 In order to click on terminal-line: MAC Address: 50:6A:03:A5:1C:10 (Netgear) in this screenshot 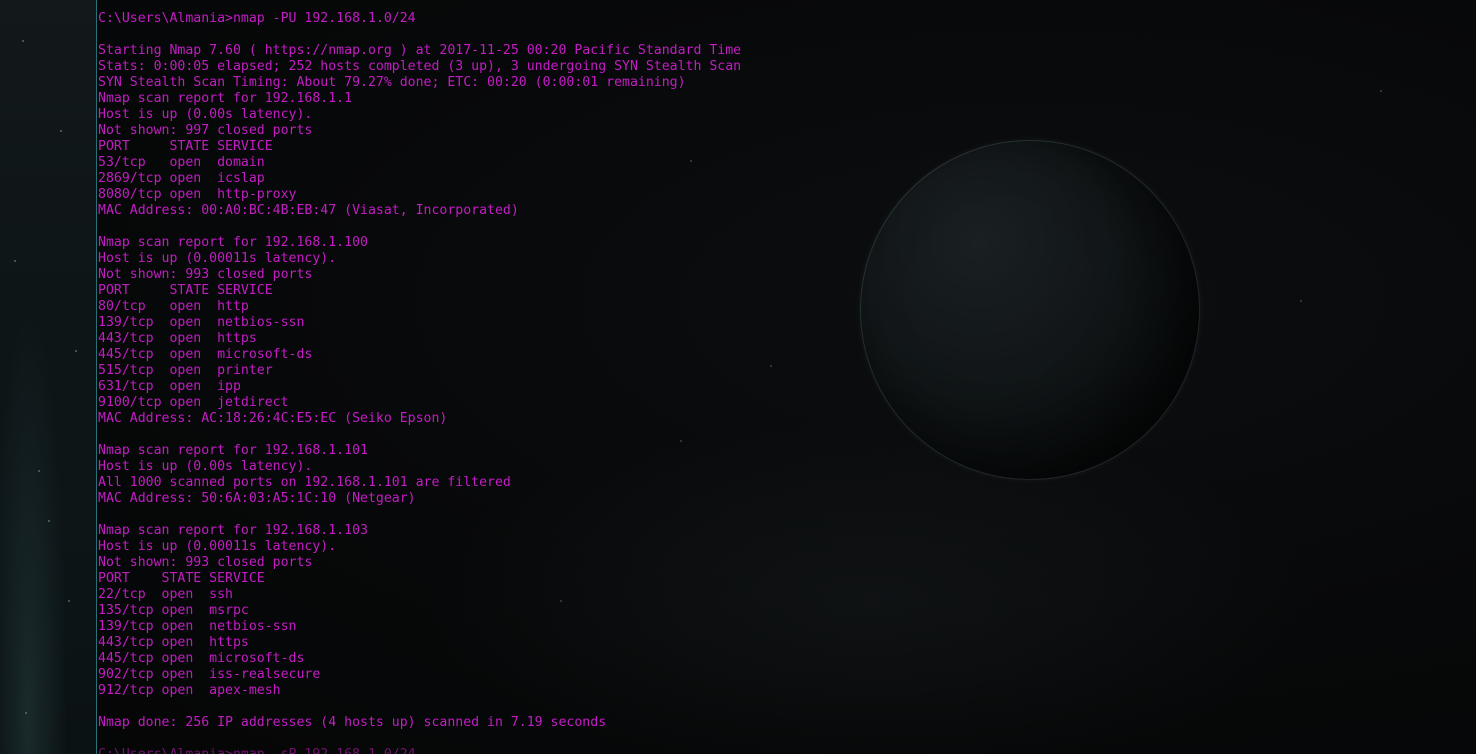, I will do `click(257, 498)`.